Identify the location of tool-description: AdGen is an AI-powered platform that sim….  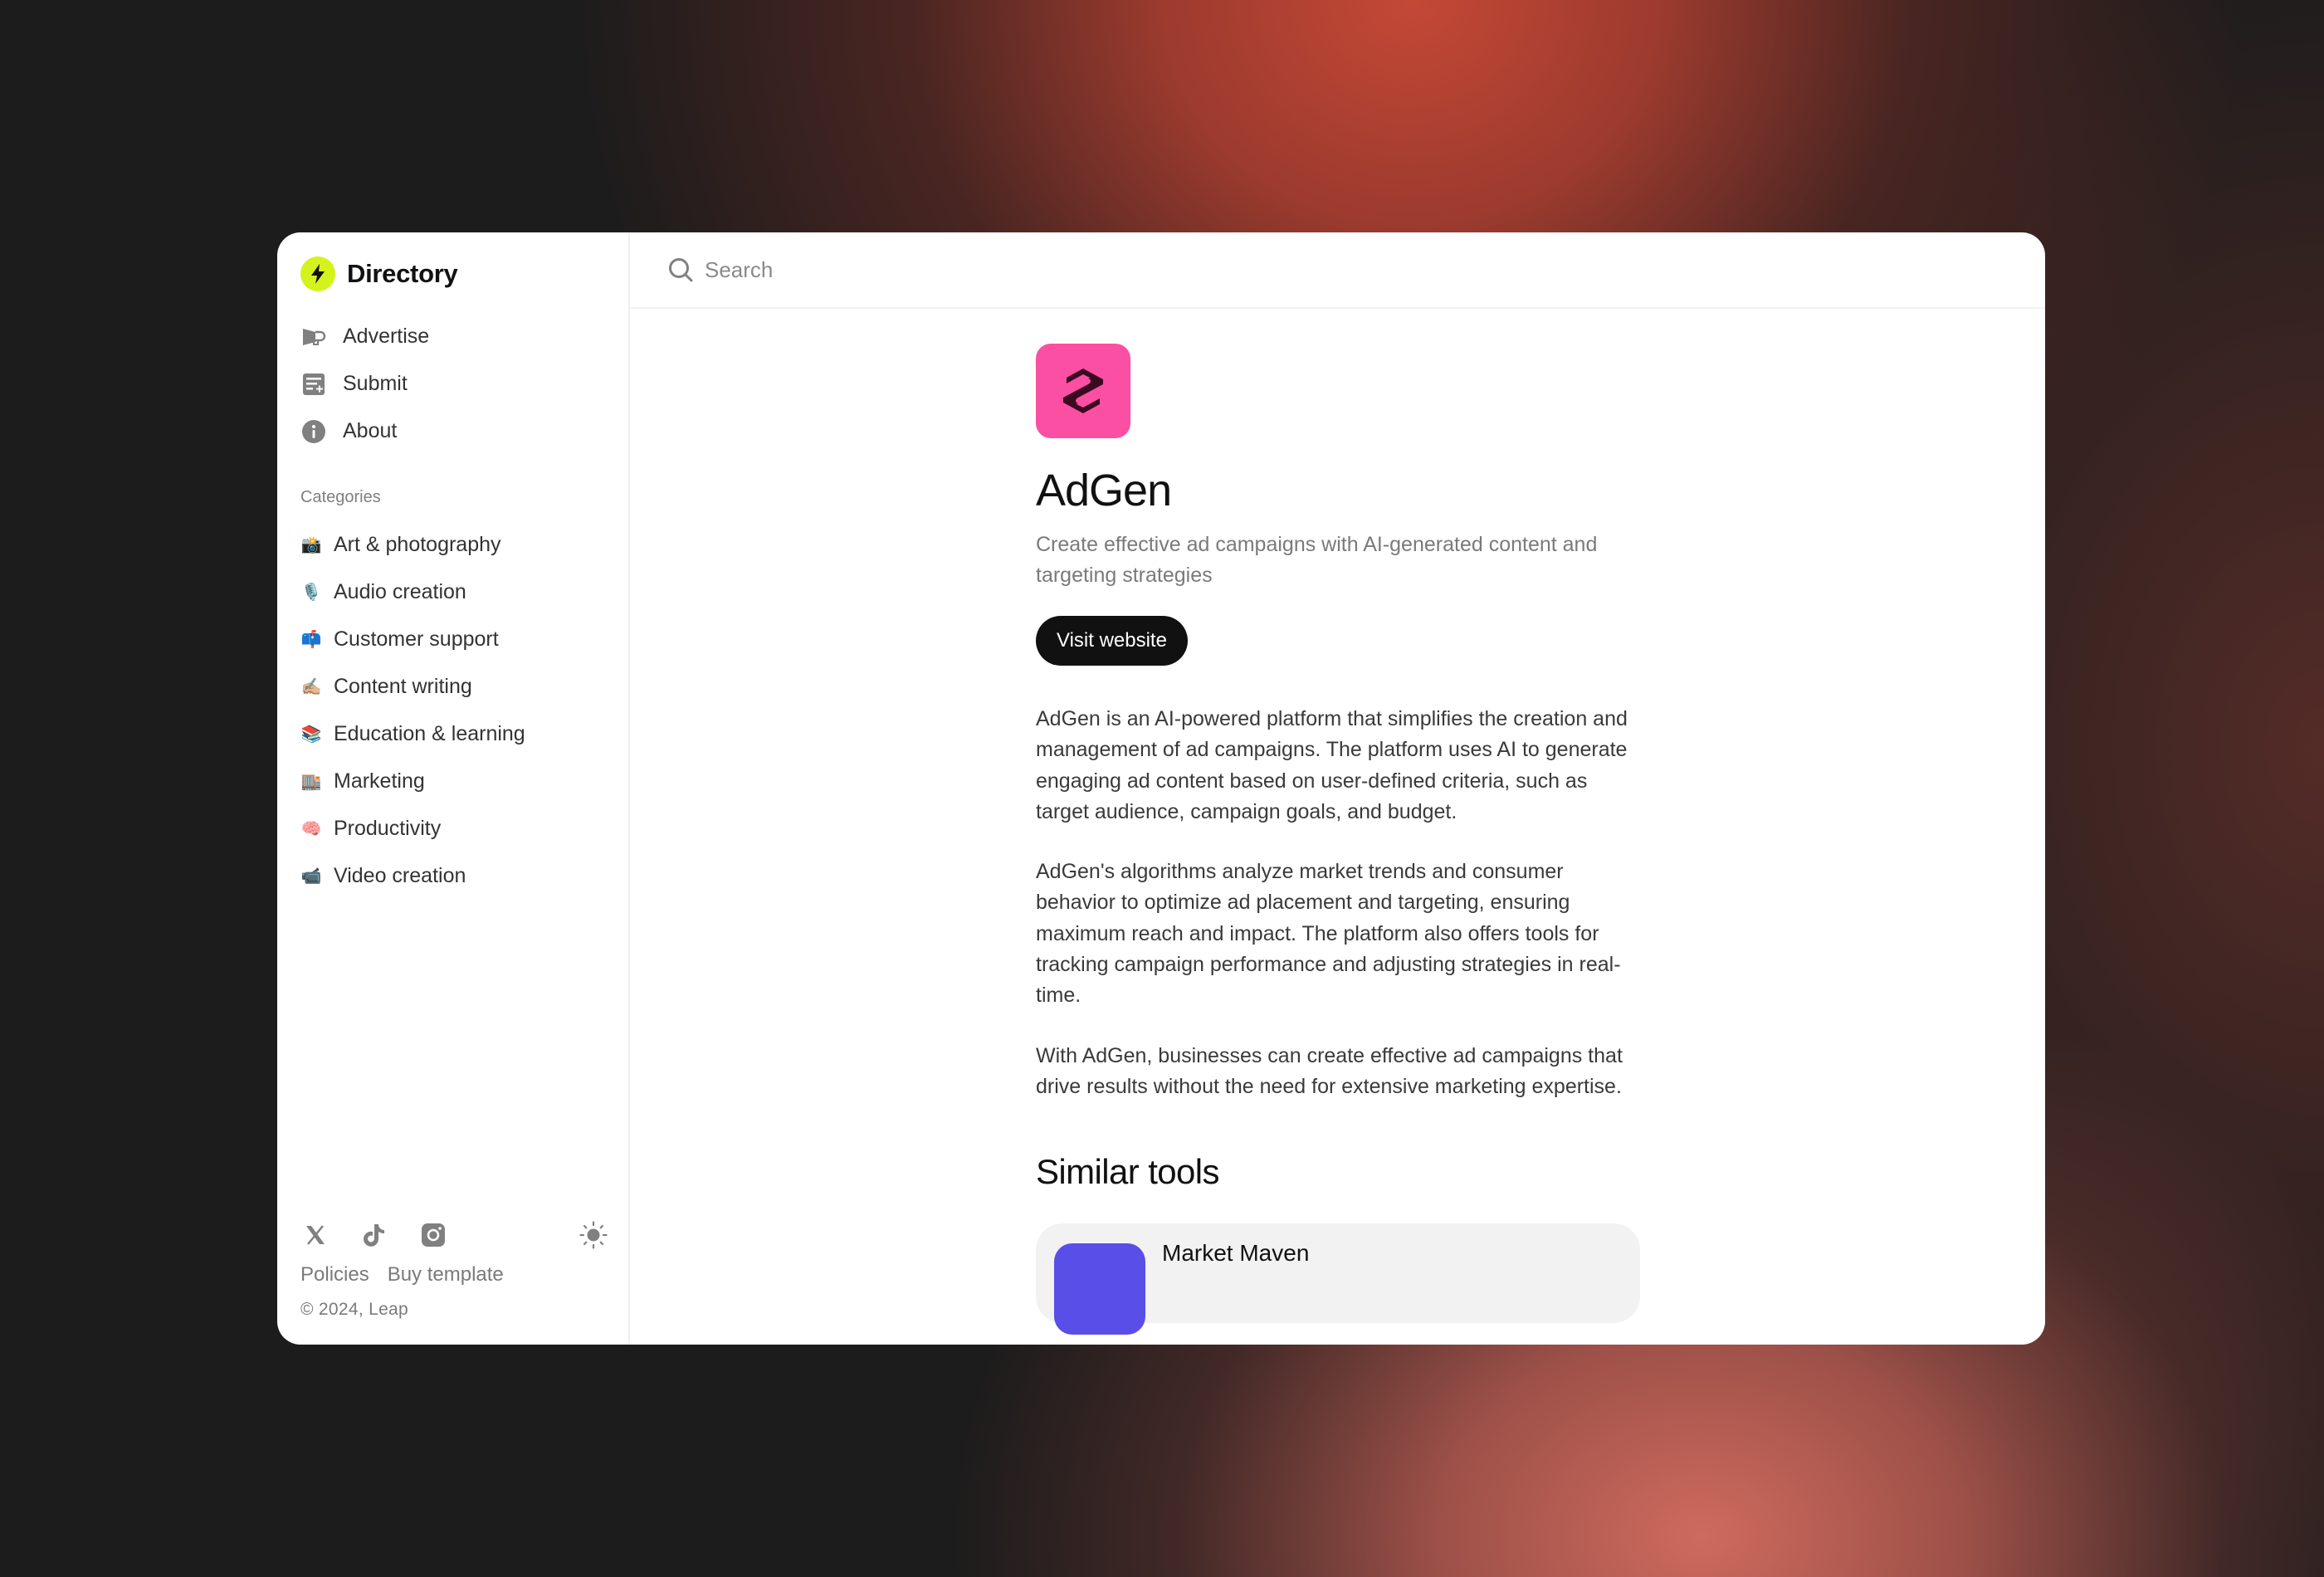
(1339, 903).